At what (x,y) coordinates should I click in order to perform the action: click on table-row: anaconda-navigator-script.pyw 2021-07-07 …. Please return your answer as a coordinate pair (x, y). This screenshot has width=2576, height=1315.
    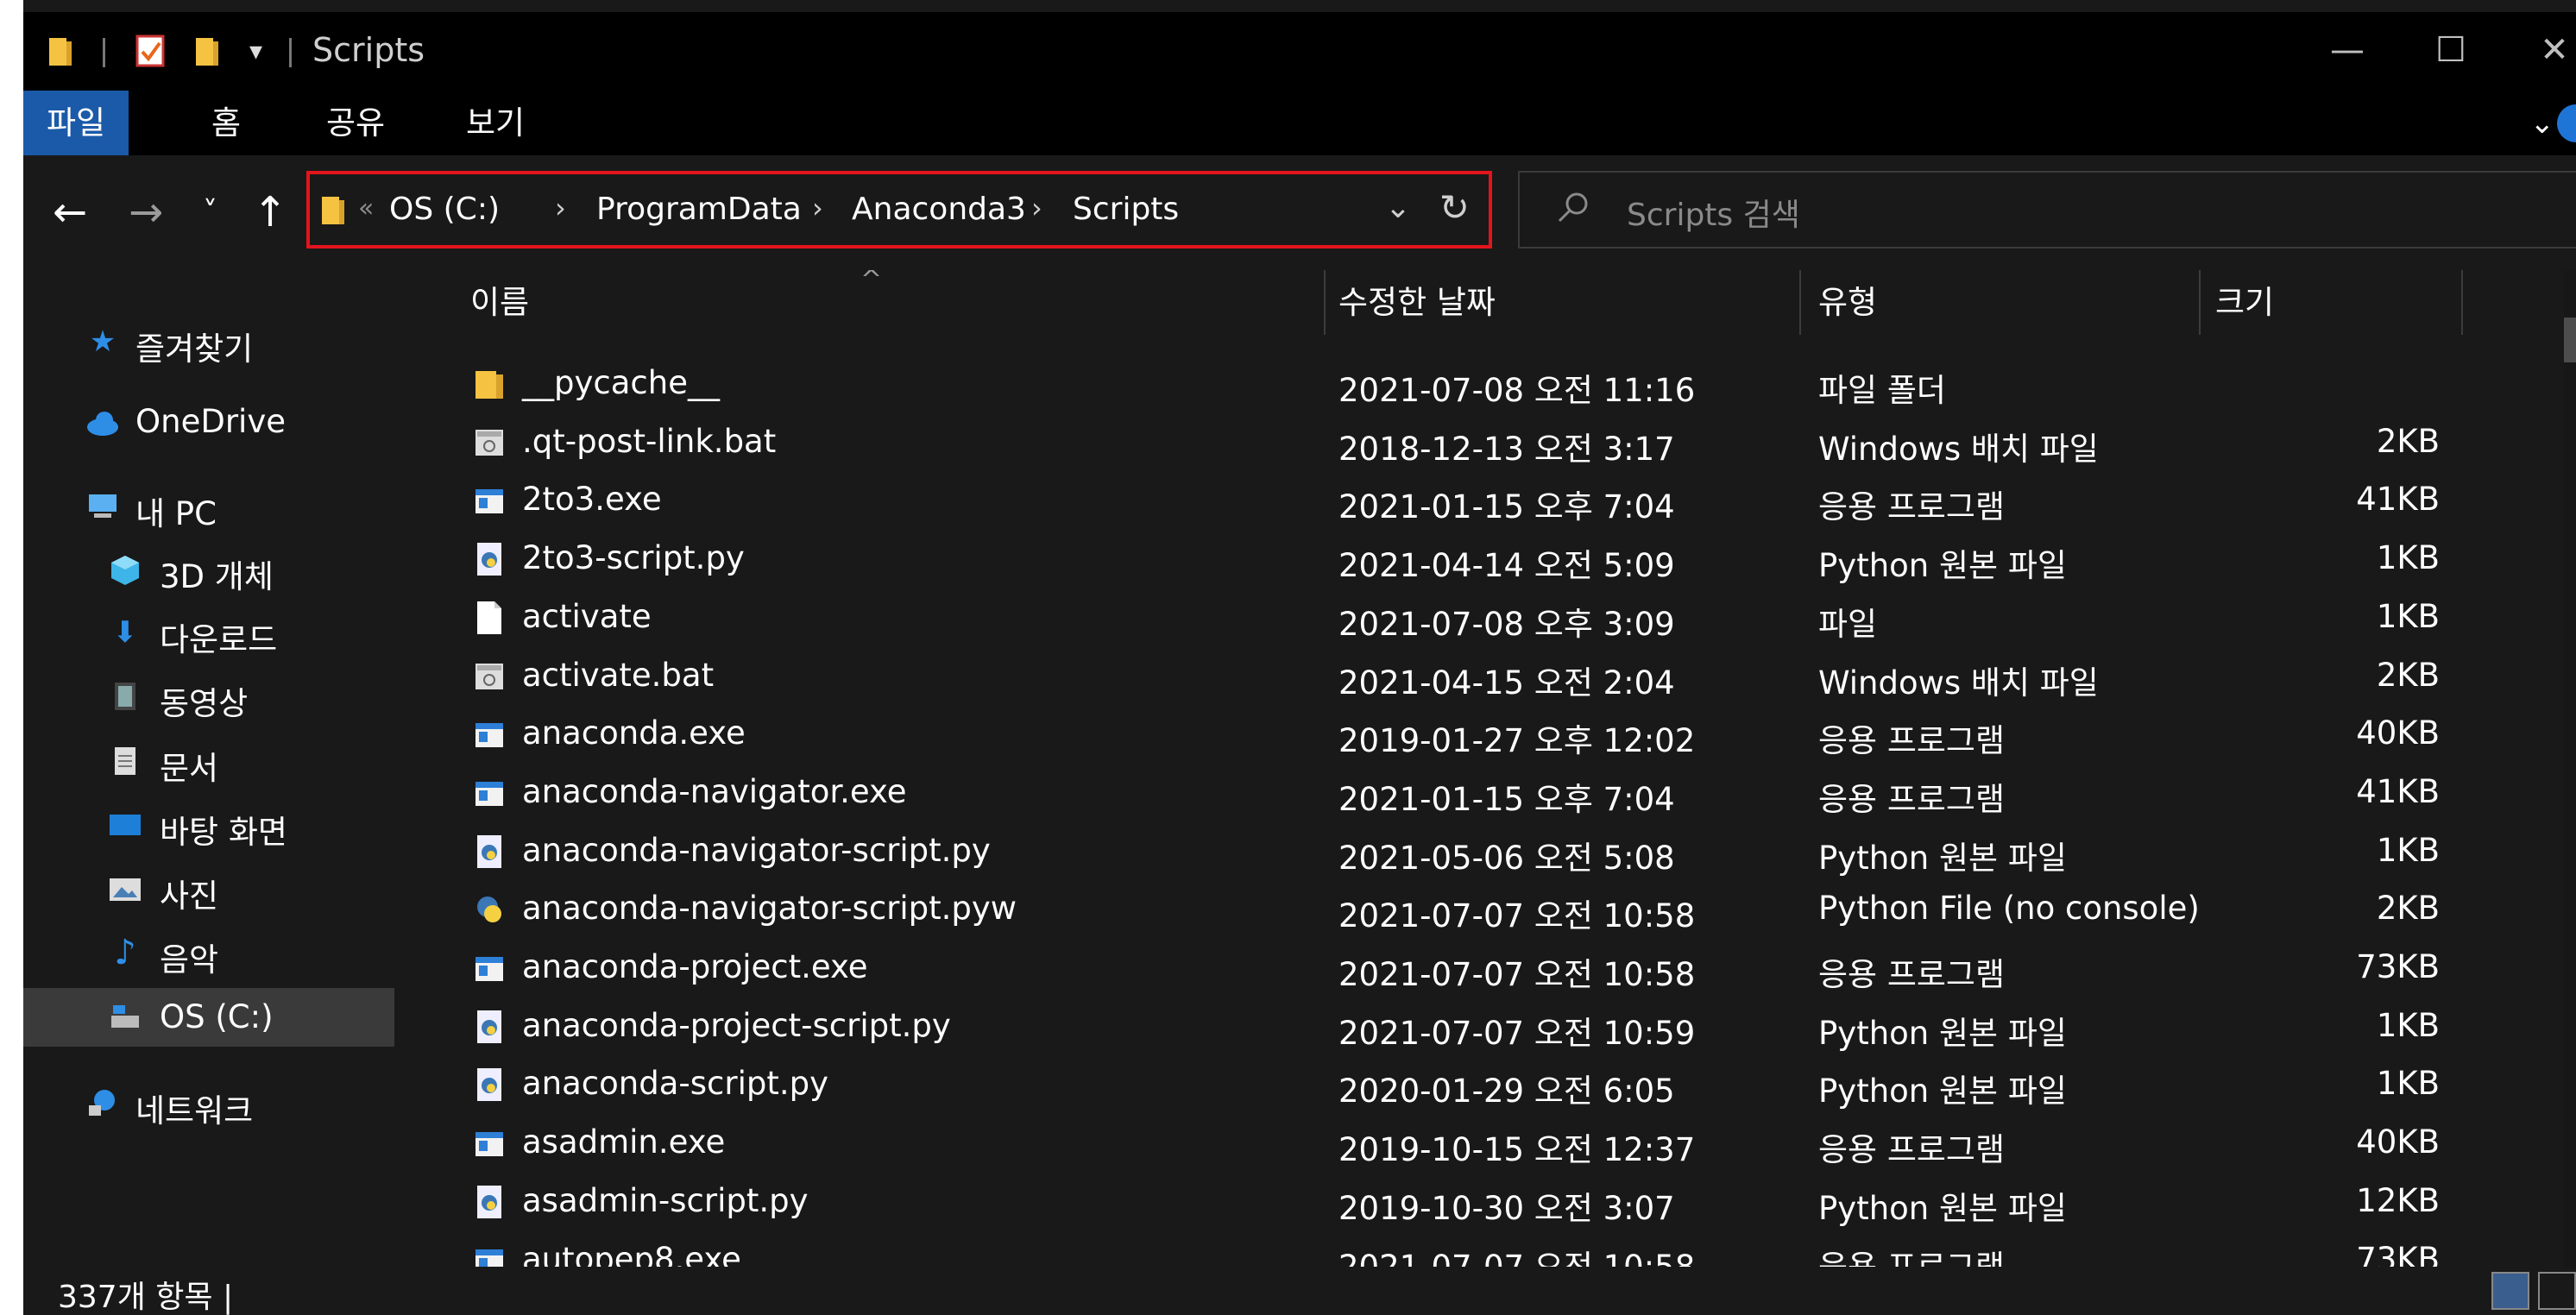
    Looking at the image, I should click on (1430, 911).